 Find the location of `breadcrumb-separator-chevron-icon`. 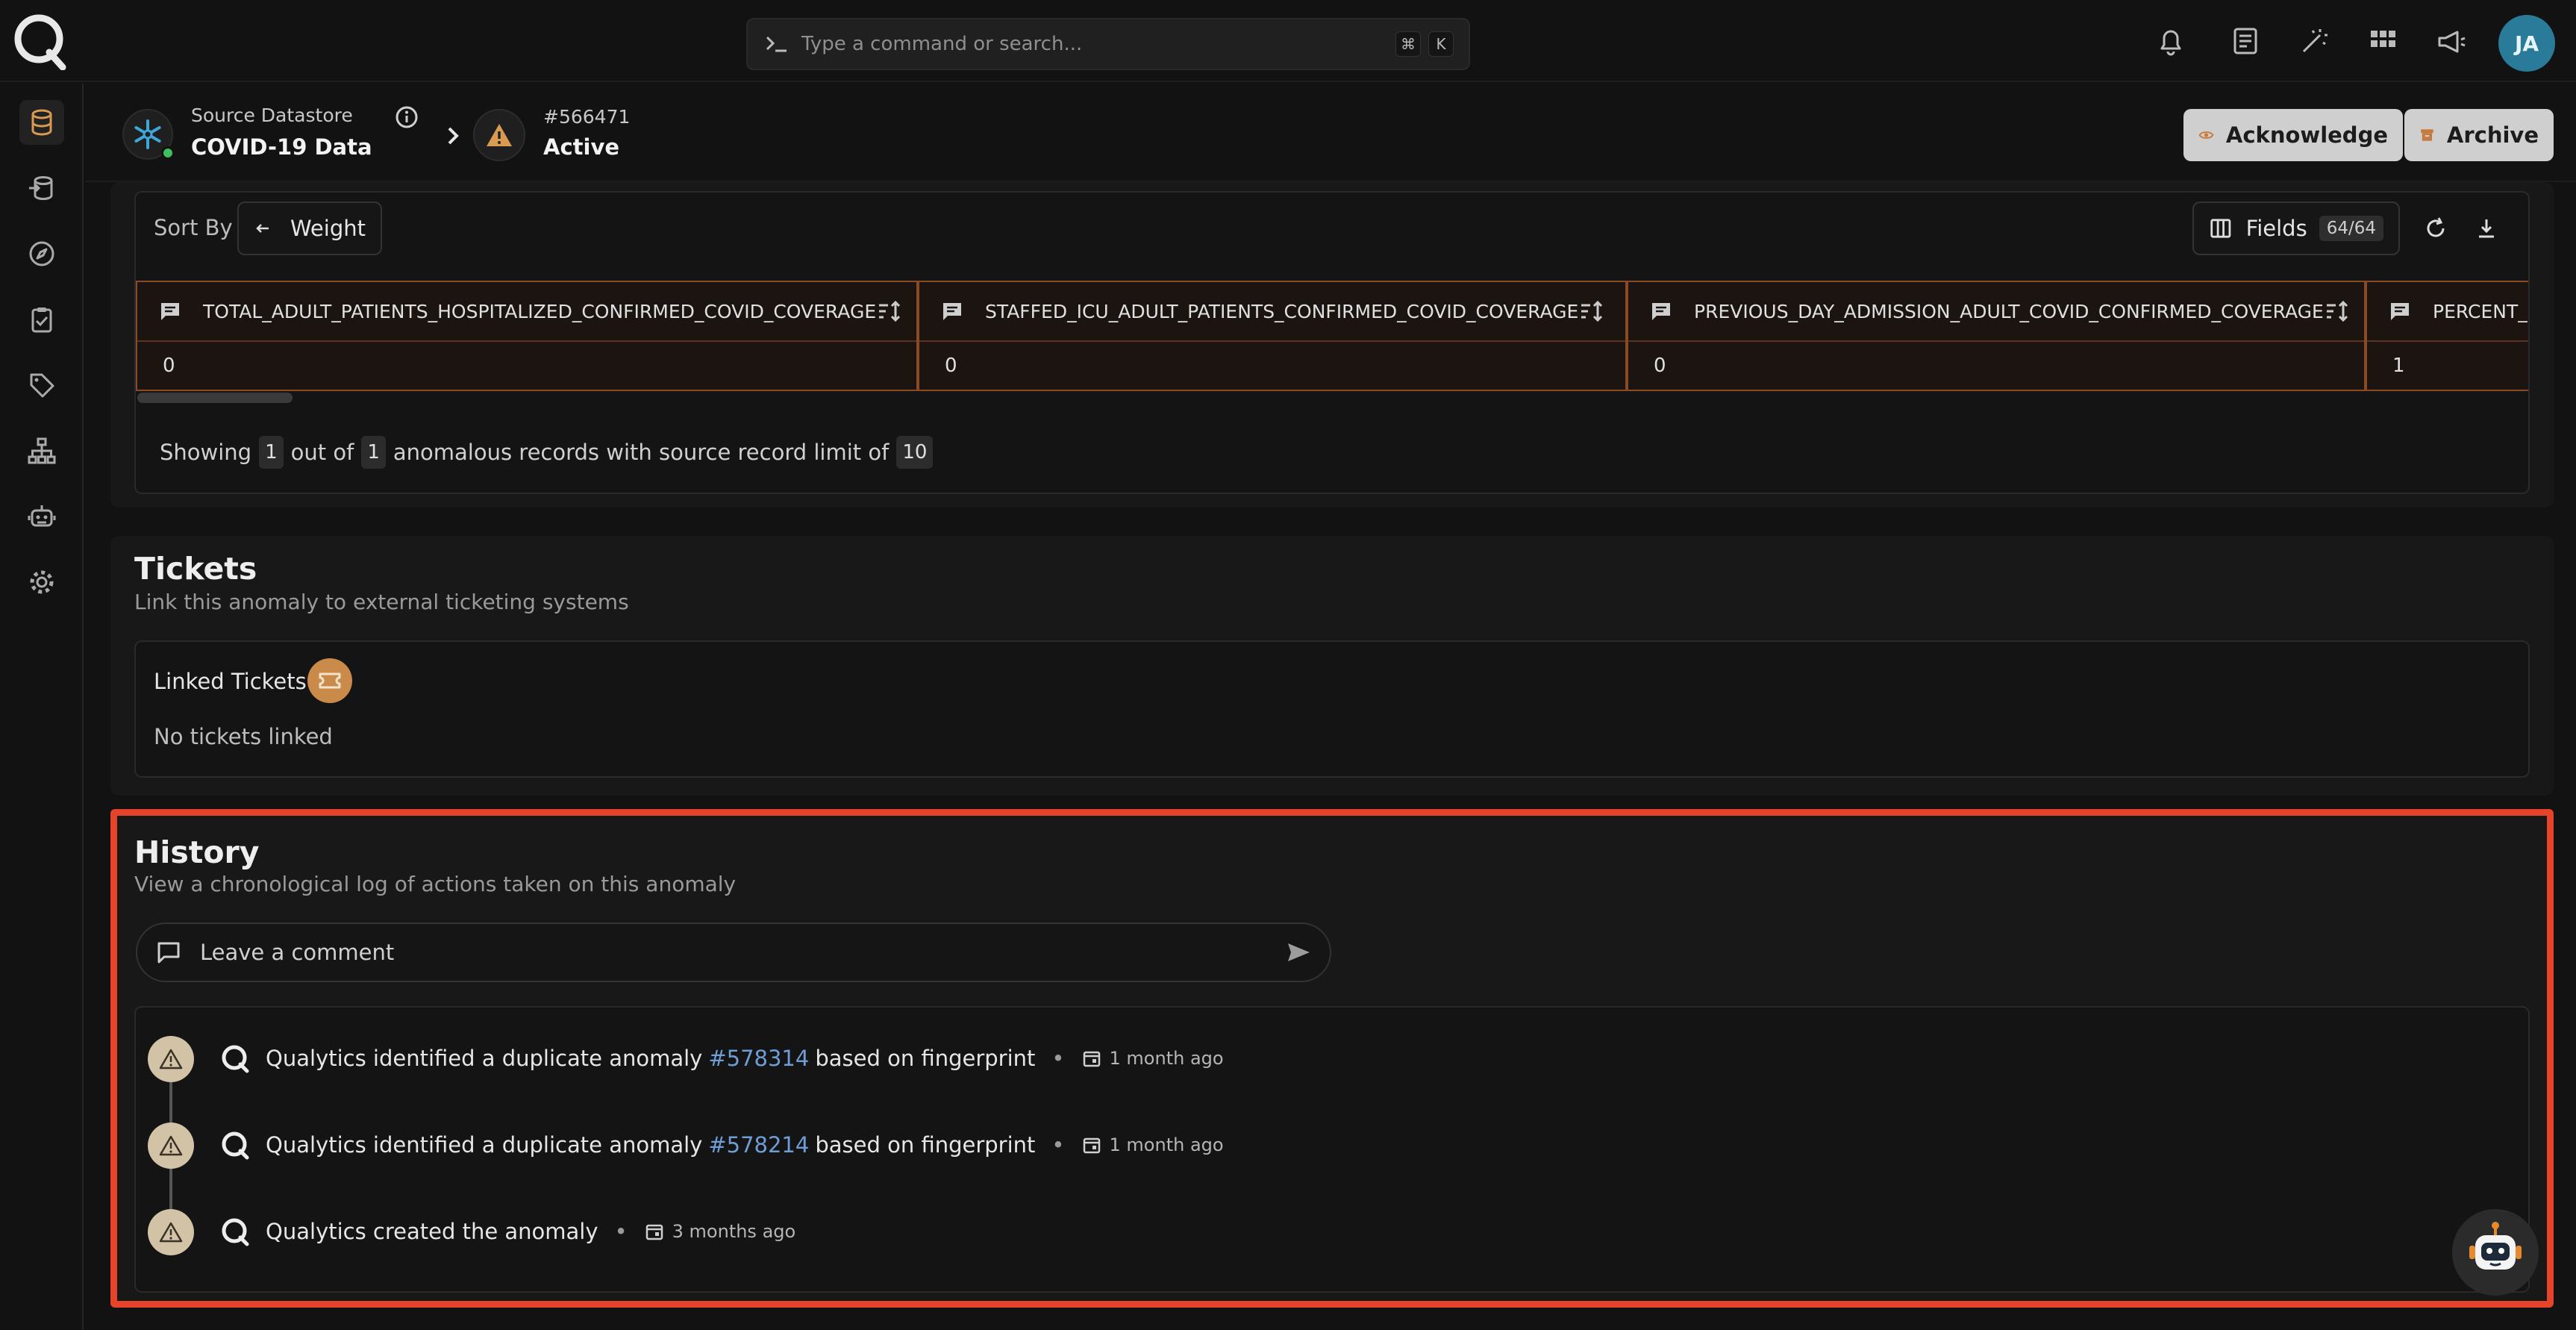

breadcrumb-separator-chevron-icon is located at coordinates (454, 136).